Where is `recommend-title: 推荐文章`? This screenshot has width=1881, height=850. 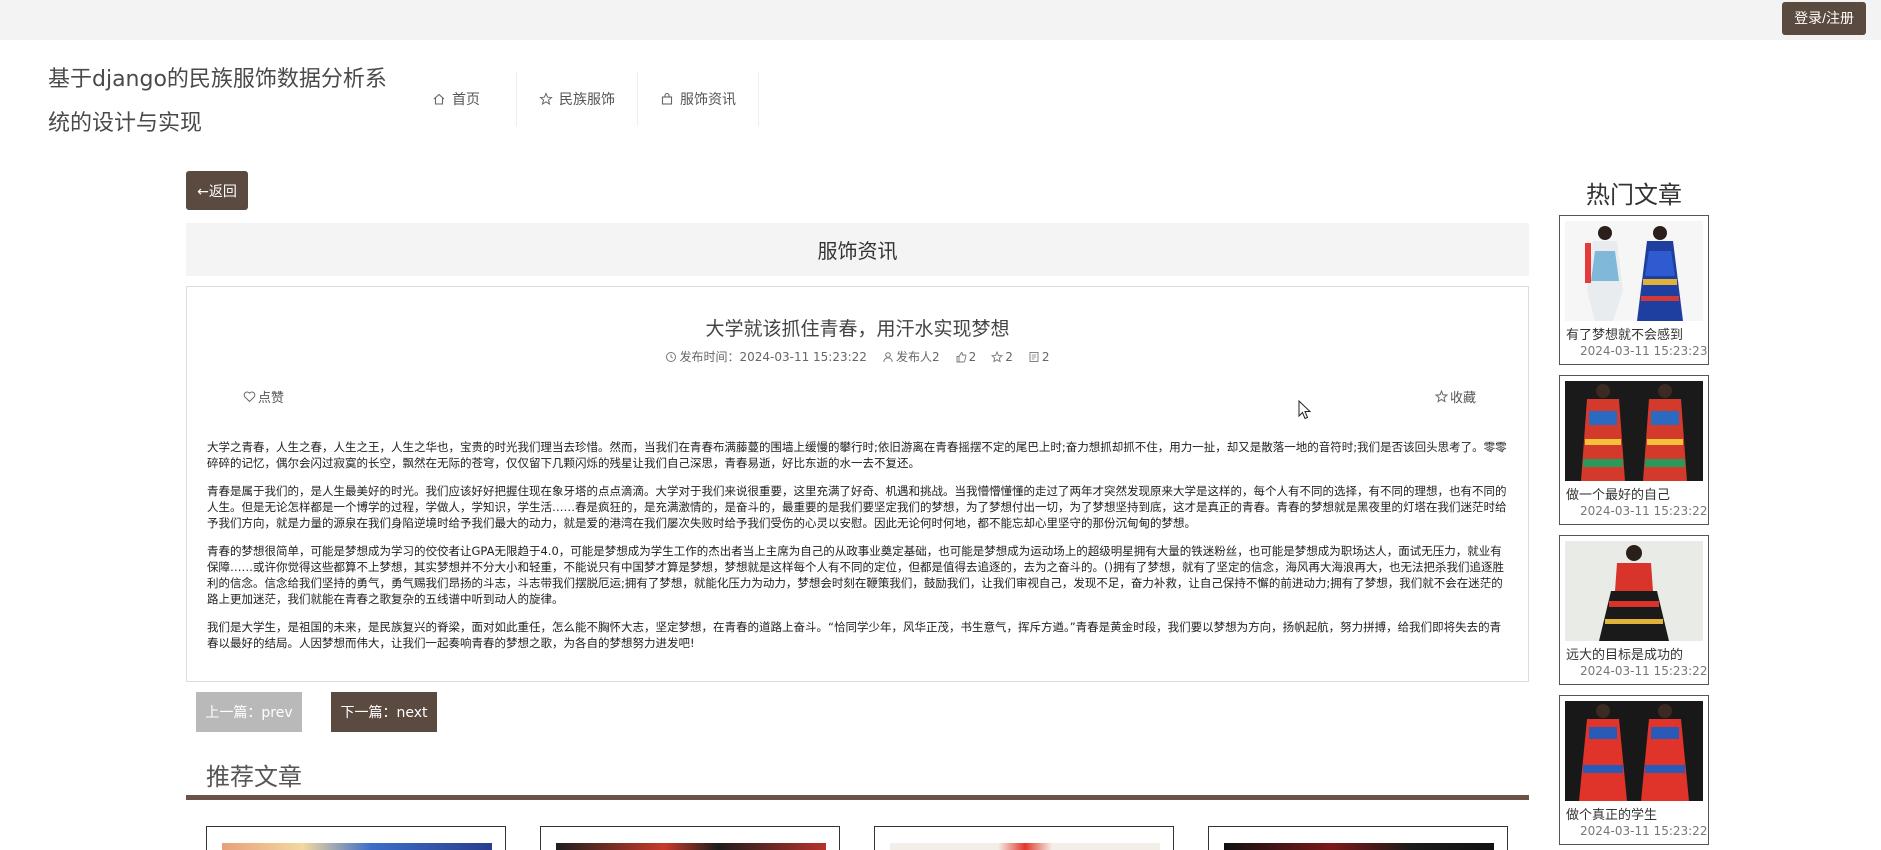
recommend-title: 推荐文章 is located at coordinates (254, 777).